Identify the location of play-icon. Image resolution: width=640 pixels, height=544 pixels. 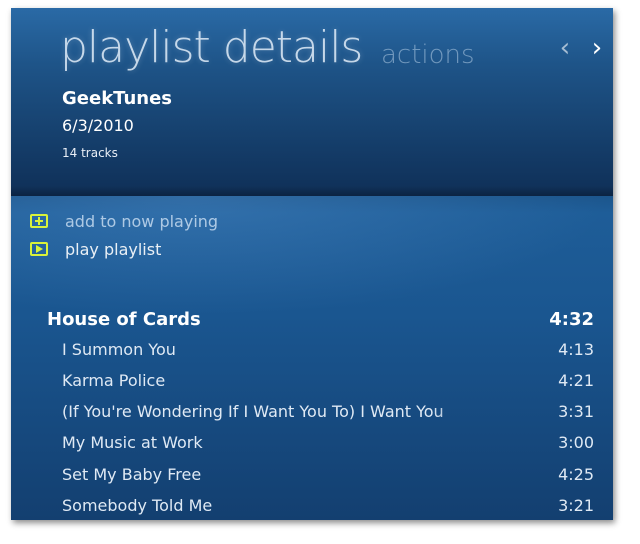
(39, 249).